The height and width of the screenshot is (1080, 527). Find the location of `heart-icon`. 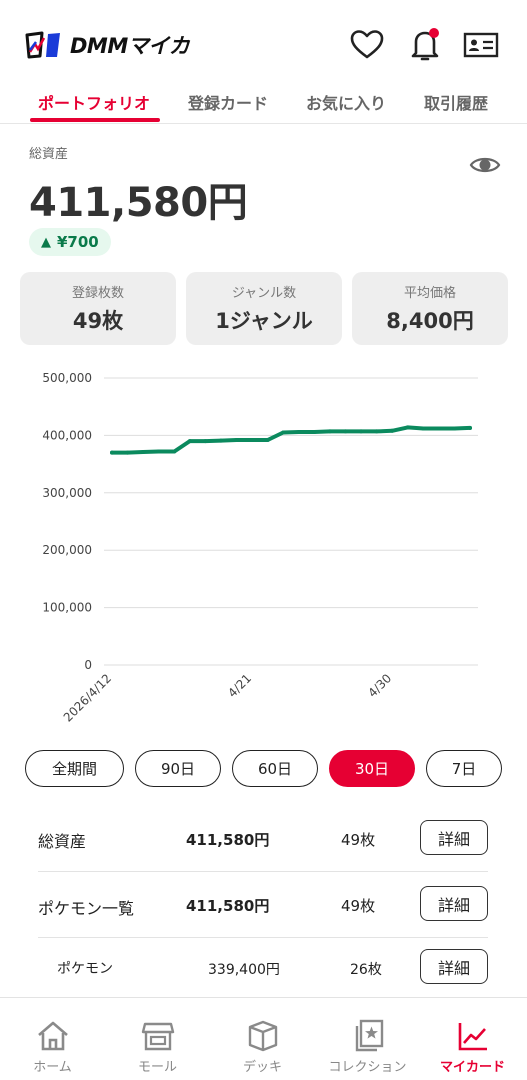

heart-icon is located at coordinates (367, 44).